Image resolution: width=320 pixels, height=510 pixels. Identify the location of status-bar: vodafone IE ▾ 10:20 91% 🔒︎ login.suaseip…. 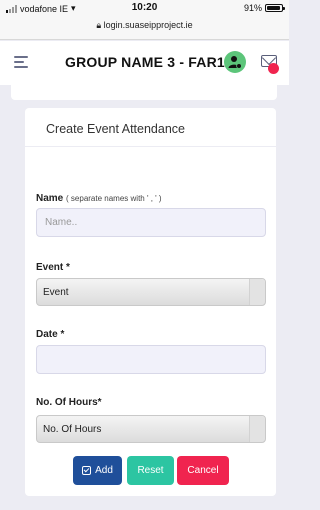
(144, 20).